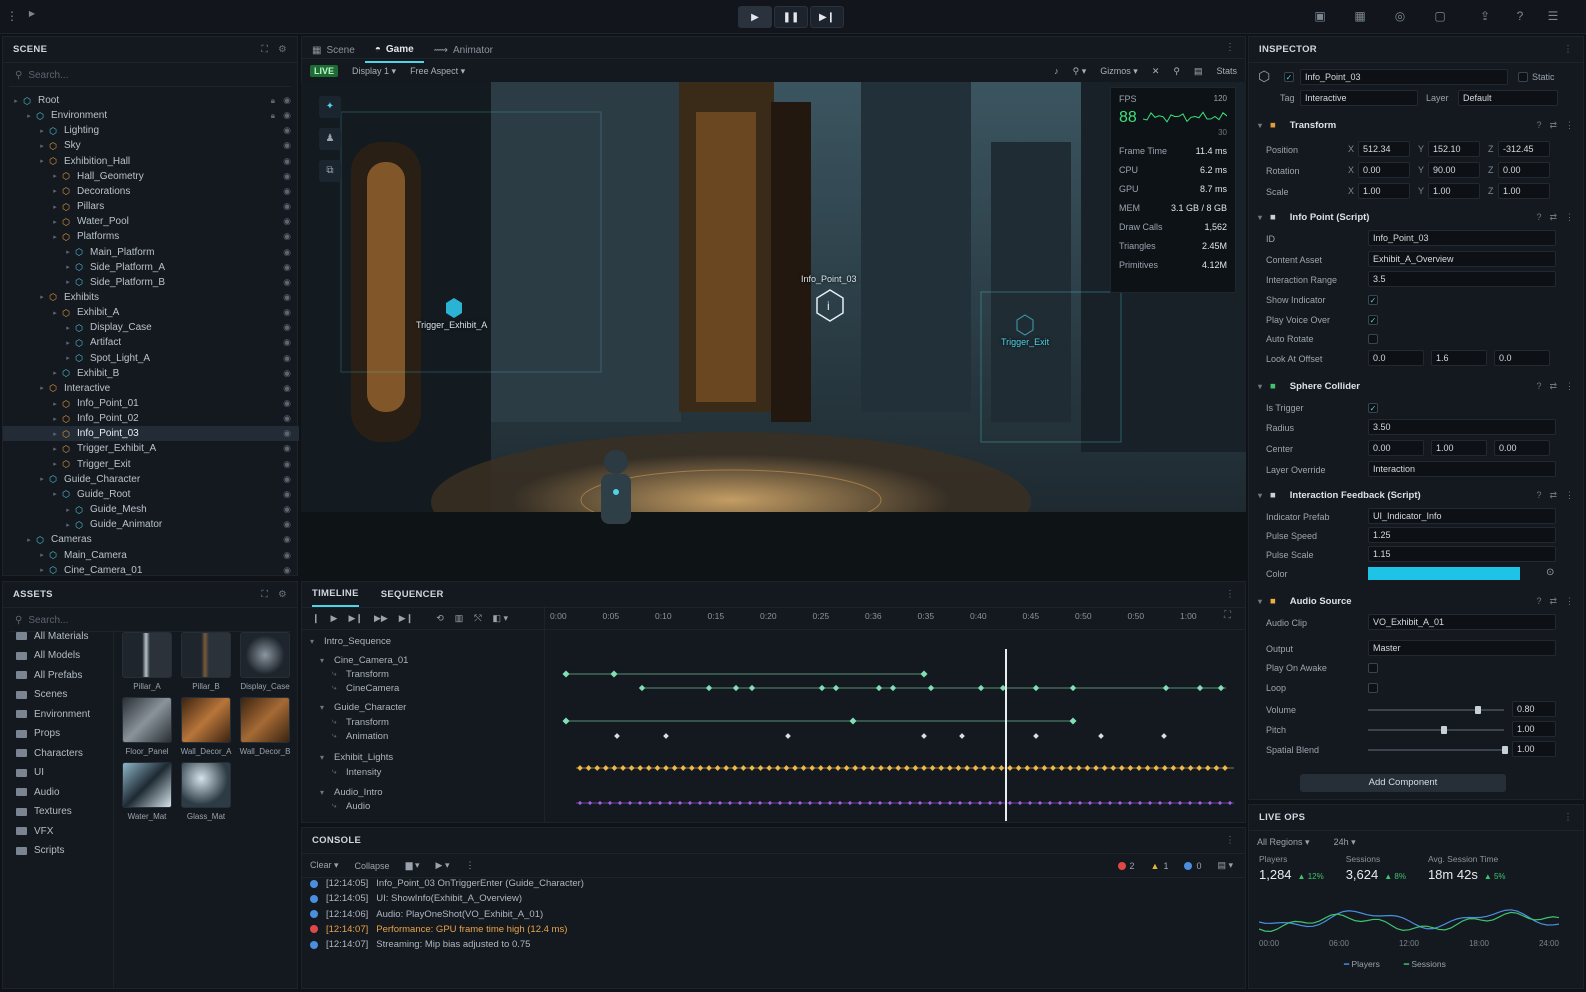  I want to click on hierarchy-item: ▸ ⬡ Guide_Character ◉, so click(151, 479).